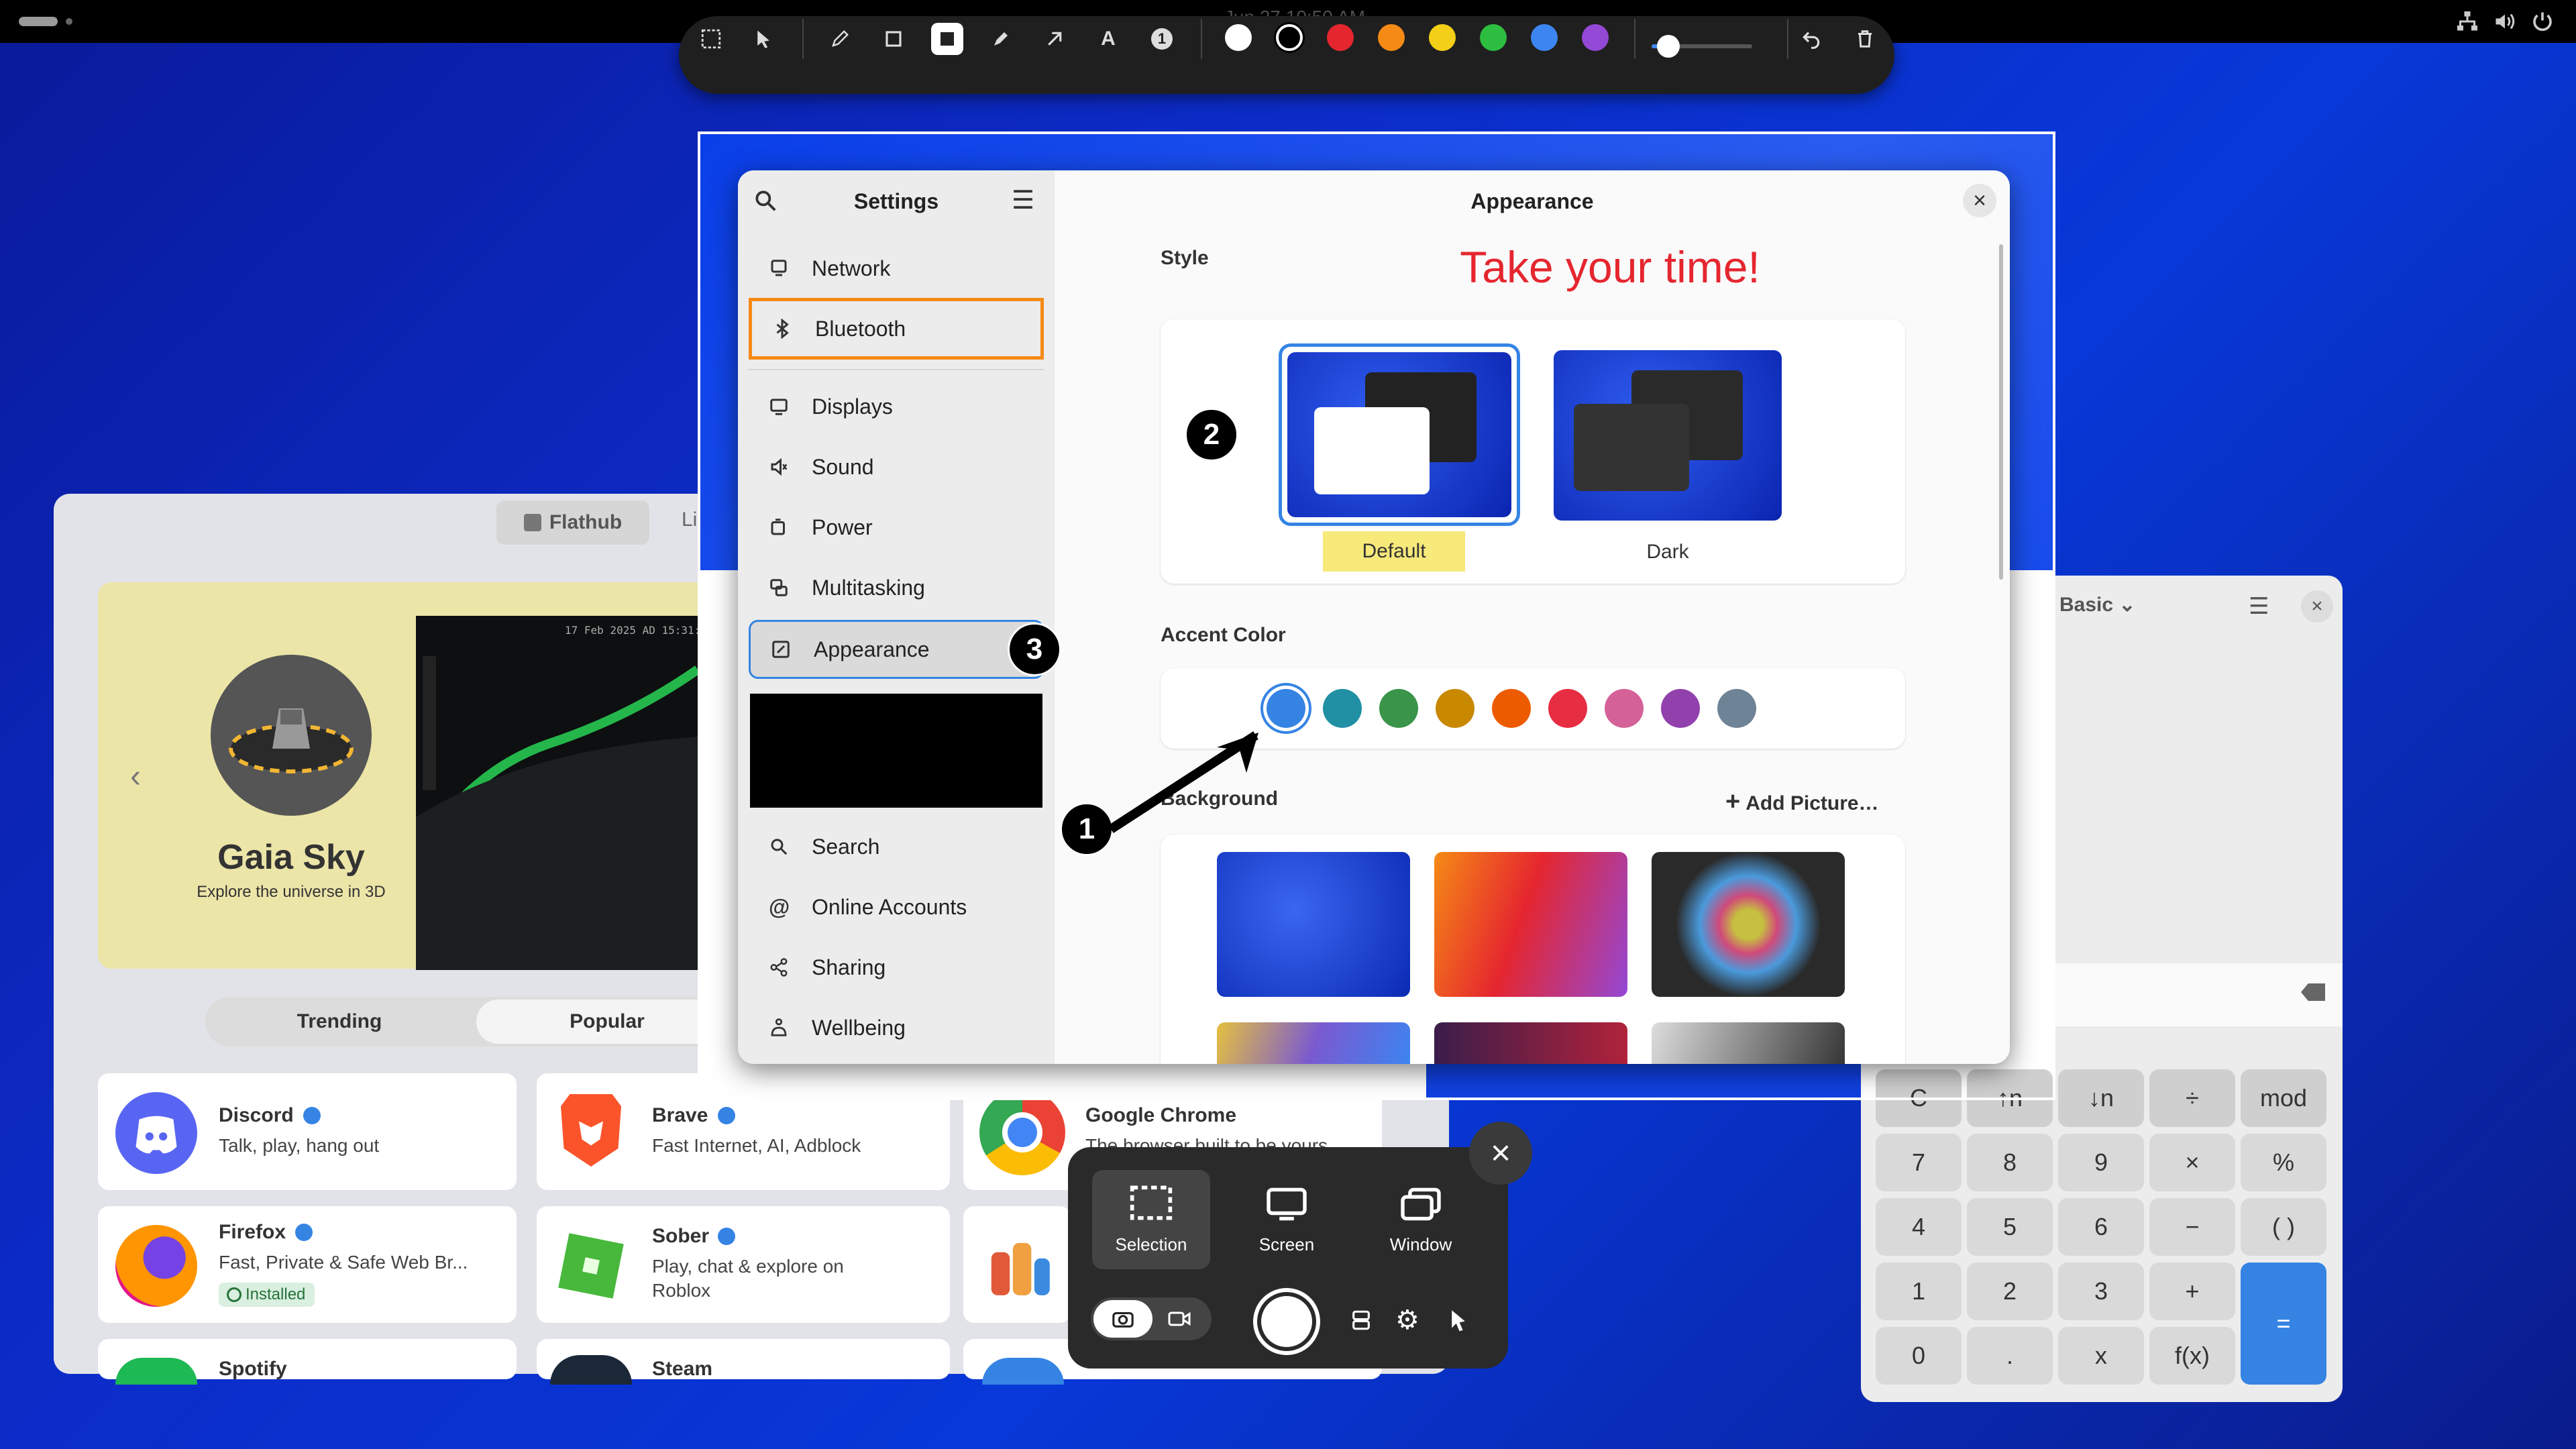 The image size is (2576, 1449). What do you see at coordinates (2101, 1098) in the screenshot?
I see `calc-key: ↓n` at bounding box center [2101, 1098].